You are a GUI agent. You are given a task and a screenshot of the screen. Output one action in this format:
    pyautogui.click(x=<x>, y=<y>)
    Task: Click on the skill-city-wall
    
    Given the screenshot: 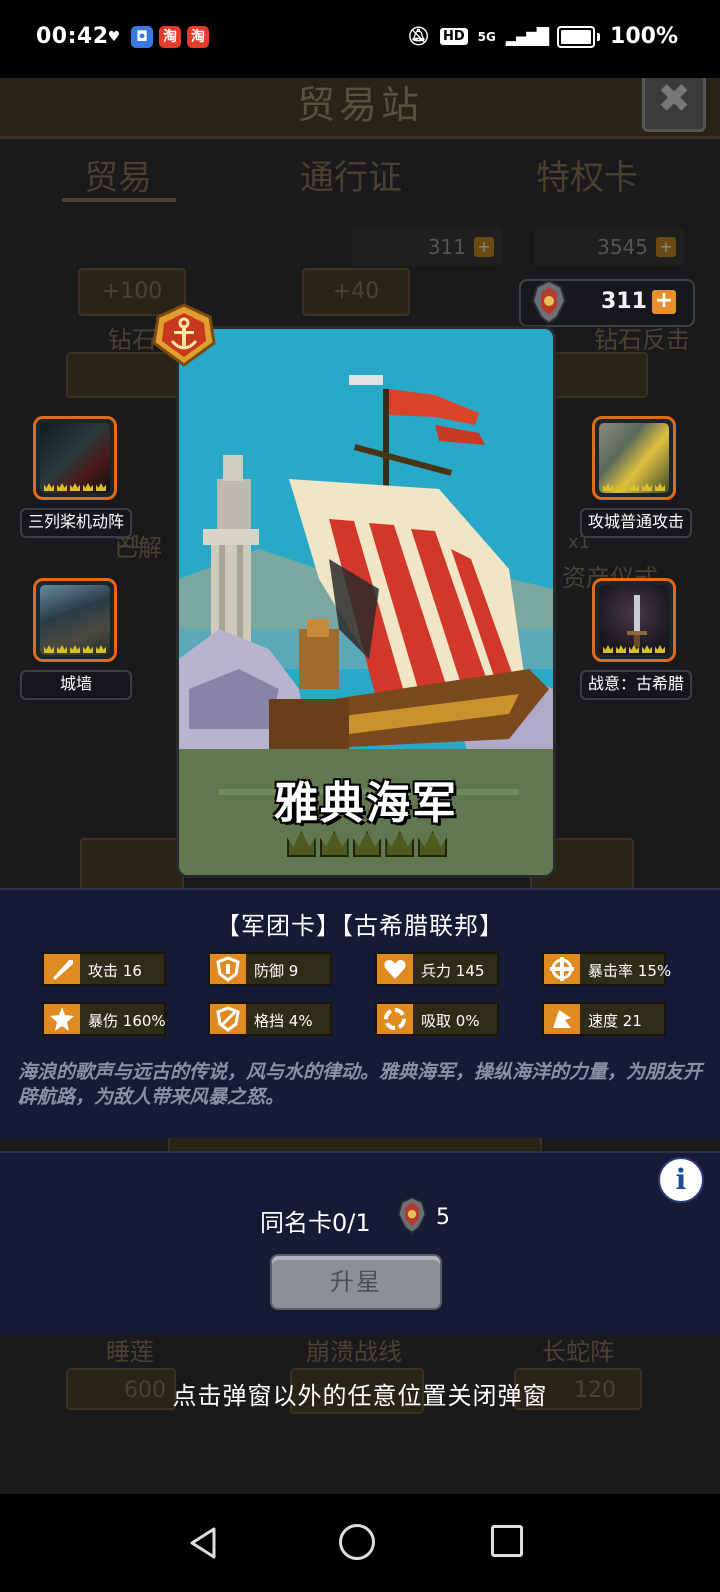 What is the action you would take?
    pyautogui.click(x=75, y=620)
    